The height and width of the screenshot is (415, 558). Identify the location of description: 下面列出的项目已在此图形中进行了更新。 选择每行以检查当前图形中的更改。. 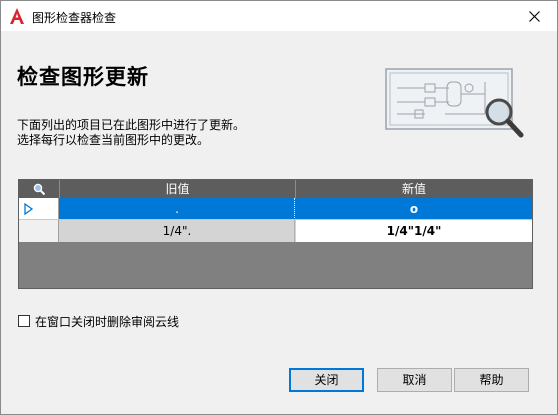
(131, 133).